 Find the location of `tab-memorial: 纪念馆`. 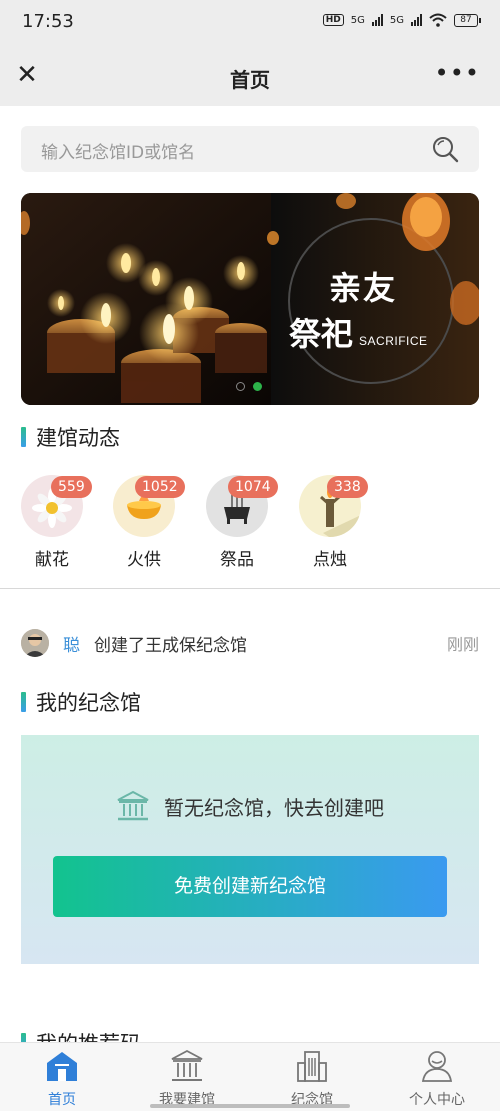

tab-memorial: 纪念馆 is located at coordinates (312, 1079).